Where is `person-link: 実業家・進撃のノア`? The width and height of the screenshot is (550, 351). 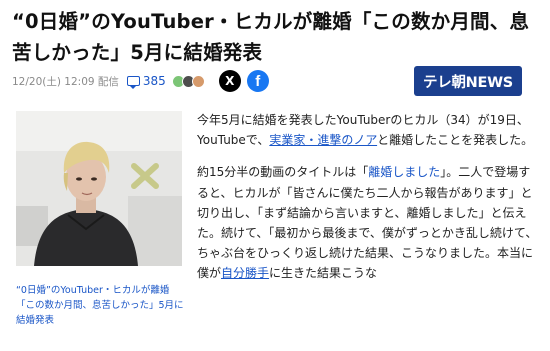 person-link: 実業家・進撃のノア is located at coordinates (323, 140).